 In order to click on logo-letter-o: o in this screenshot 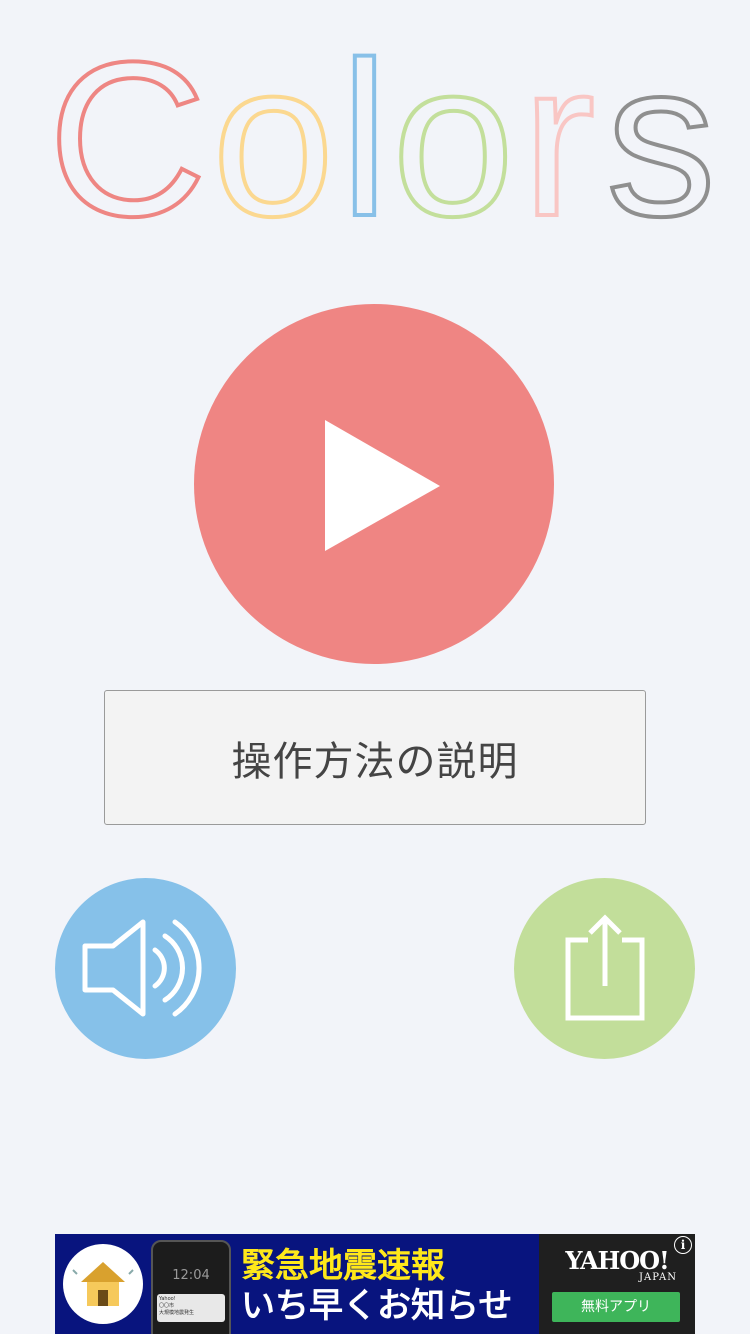, I will do `click(273, 138)`.